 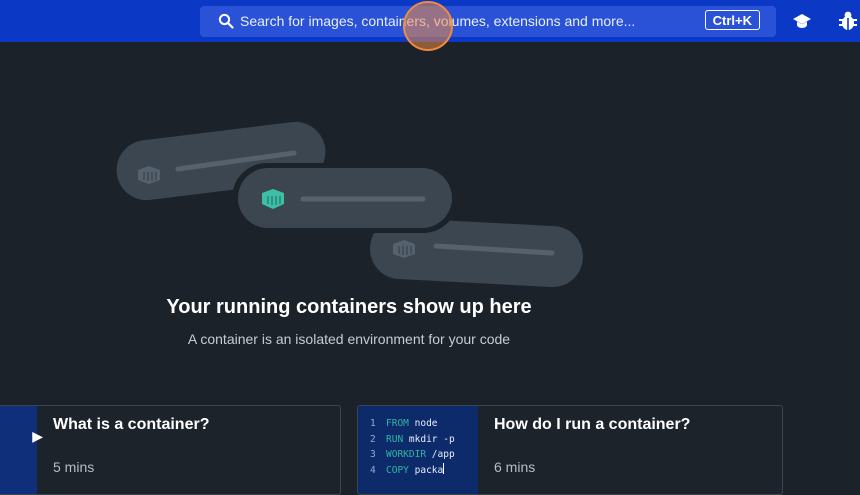 What do you see at coordinates (74, 467) in the screenshot?
I see `guide-card-duration: 5 mins` at bounding box center [74, 467].